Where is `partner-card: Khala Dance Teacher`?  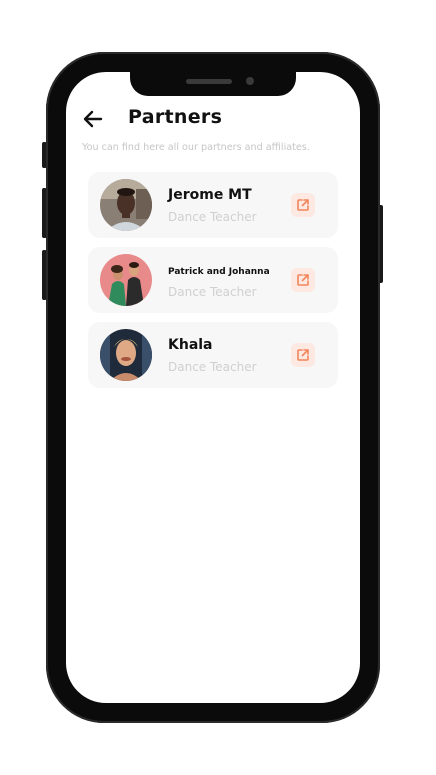 partner-card: Khala Dance Teacher is located at coordinates (213, 355).